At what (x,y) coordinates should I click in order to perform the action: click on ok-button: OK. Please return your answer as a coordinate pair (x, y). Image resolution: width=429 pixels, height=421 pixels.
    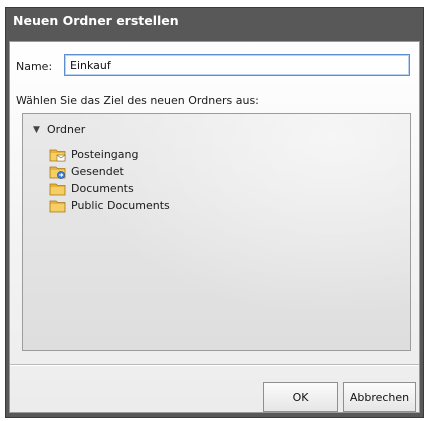
    Looking at the image, I should click on (300, 397).